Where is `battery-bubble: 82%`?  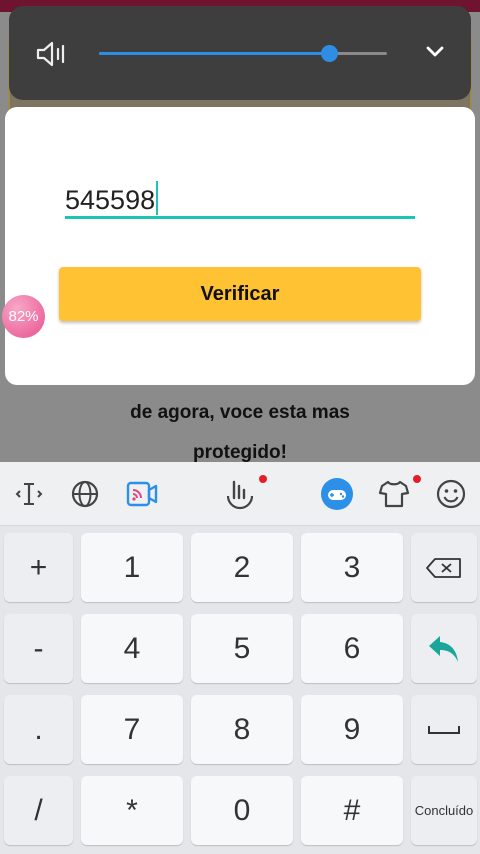 battery-bubble: 82% is located at coordinates (23, 316).